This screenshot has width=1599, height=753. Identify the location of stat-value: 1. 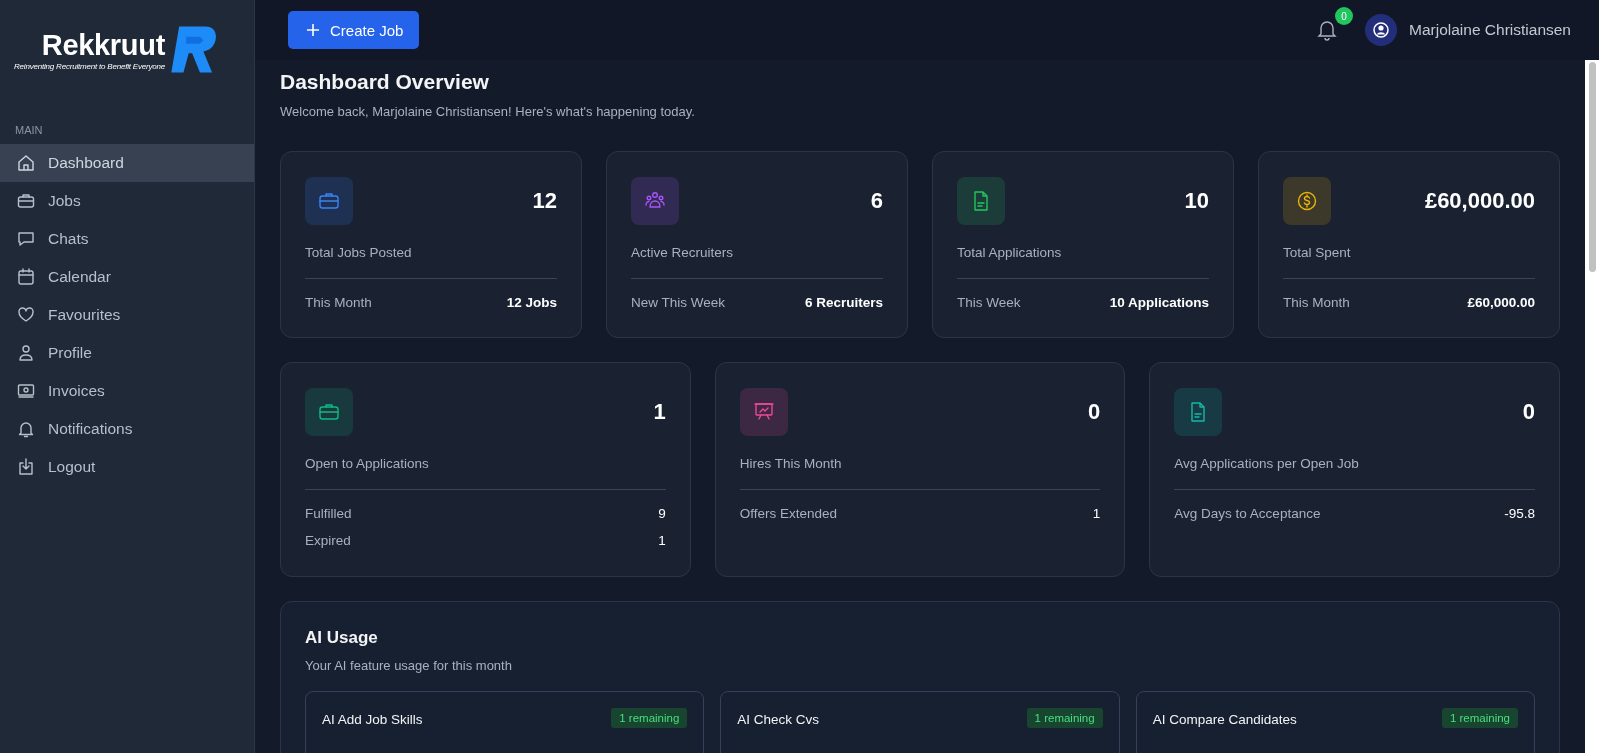
(659, 412).